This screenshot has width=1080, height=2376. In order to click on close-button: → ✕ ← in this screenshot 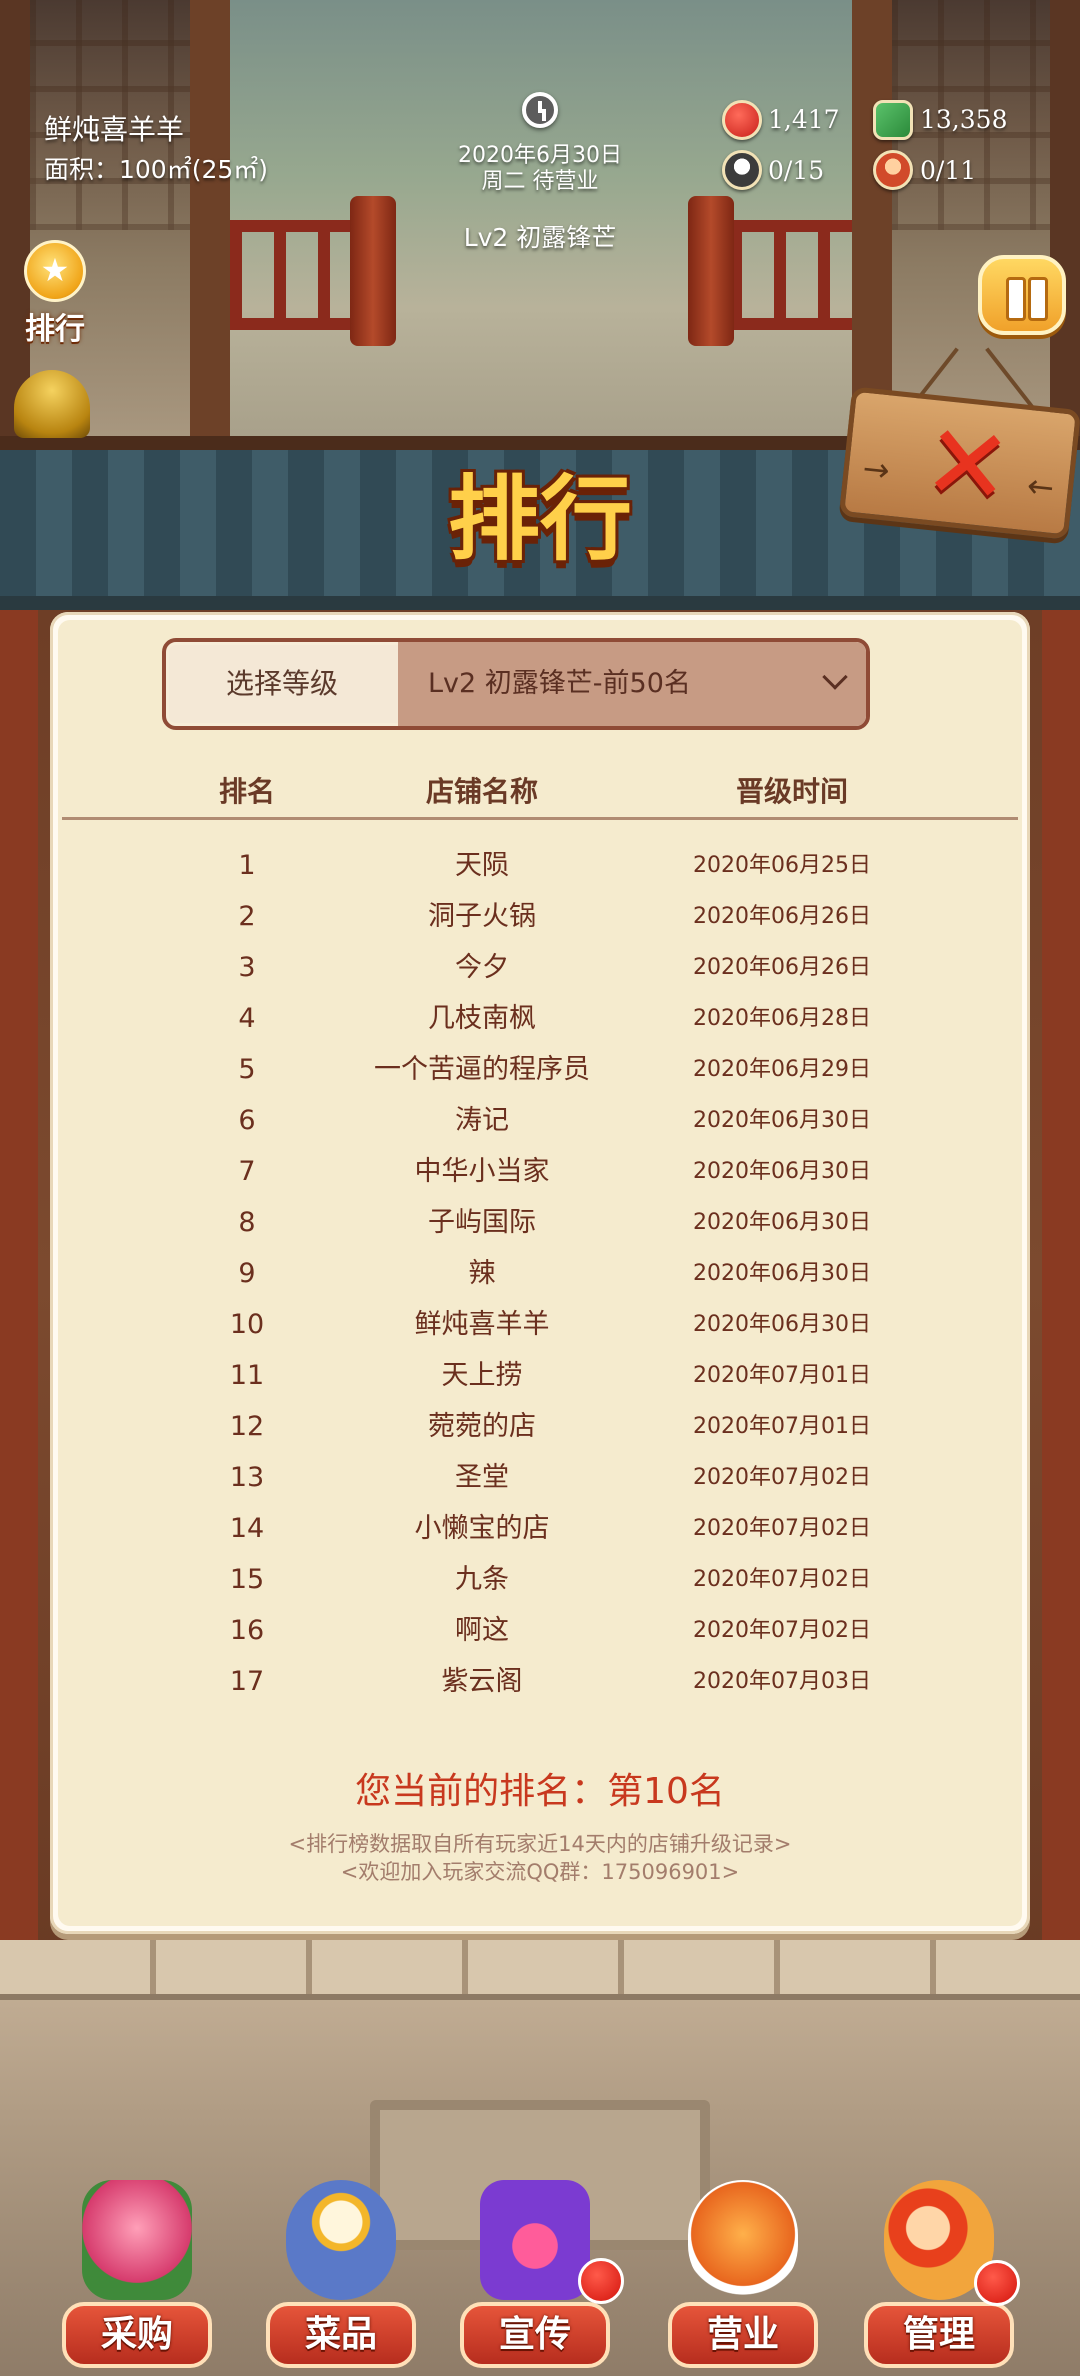, I will do `click(959, 463)`.